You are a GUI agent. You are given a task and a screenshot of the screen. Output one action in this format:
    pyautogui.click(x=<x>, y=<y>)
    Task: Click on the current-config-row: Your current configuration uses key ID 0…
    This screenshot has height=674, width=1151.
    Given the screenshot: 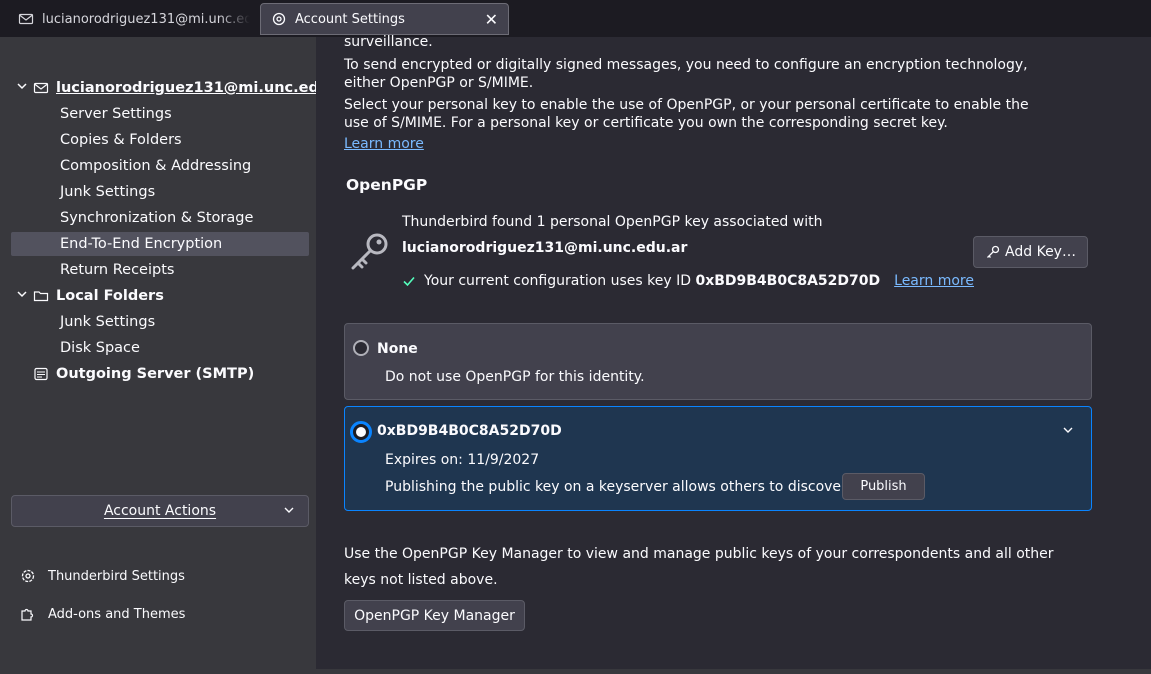 What is the action you would take?
    pyautogui.click(x=688, y=281)
    